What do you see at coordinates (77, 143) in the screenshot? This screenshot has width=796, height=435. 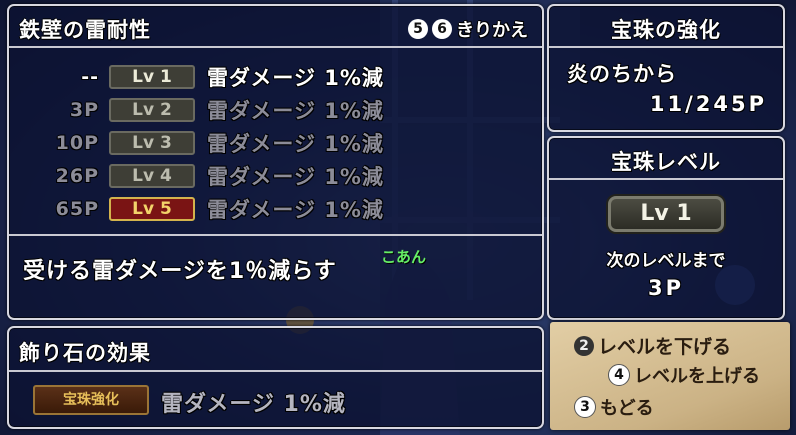 I see `level-cost: 10P` at bounding box center [77, 143].